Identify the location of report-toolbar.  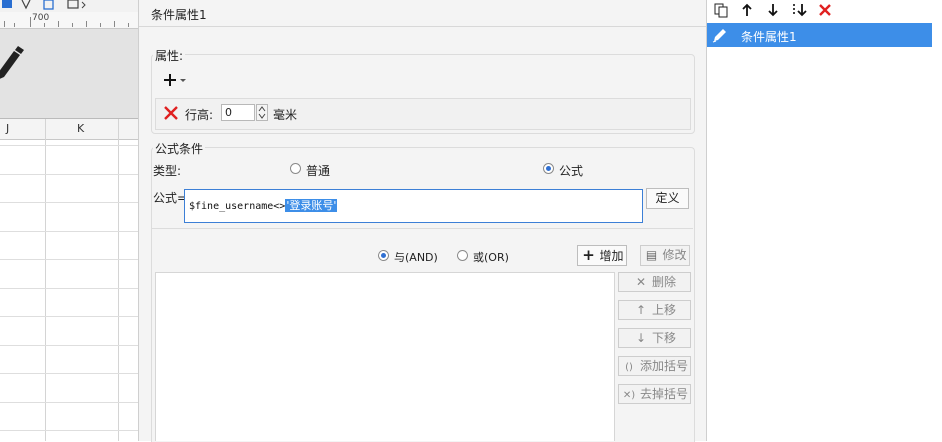
(69, 6).